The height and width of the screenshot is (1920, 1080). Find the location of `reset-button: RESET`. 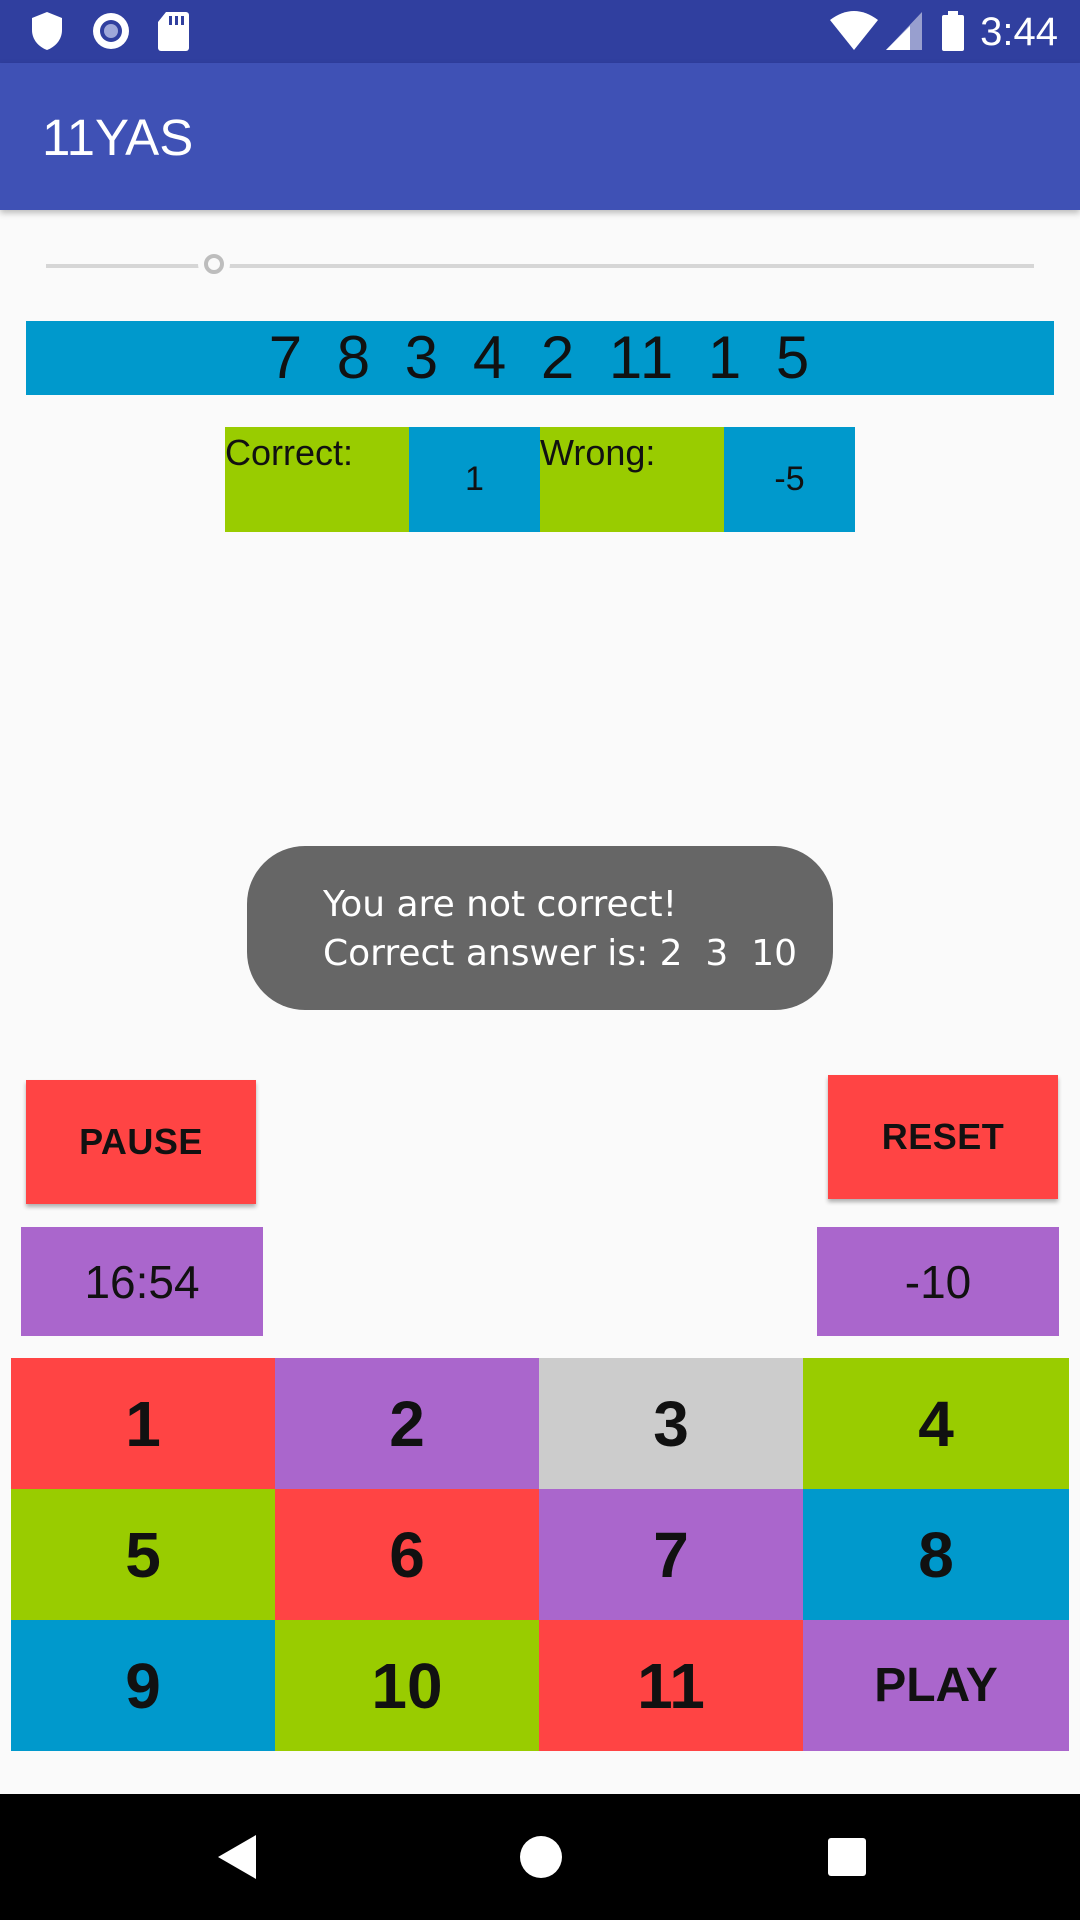

reset-button: RESET is located at coordinates (943, 1137).